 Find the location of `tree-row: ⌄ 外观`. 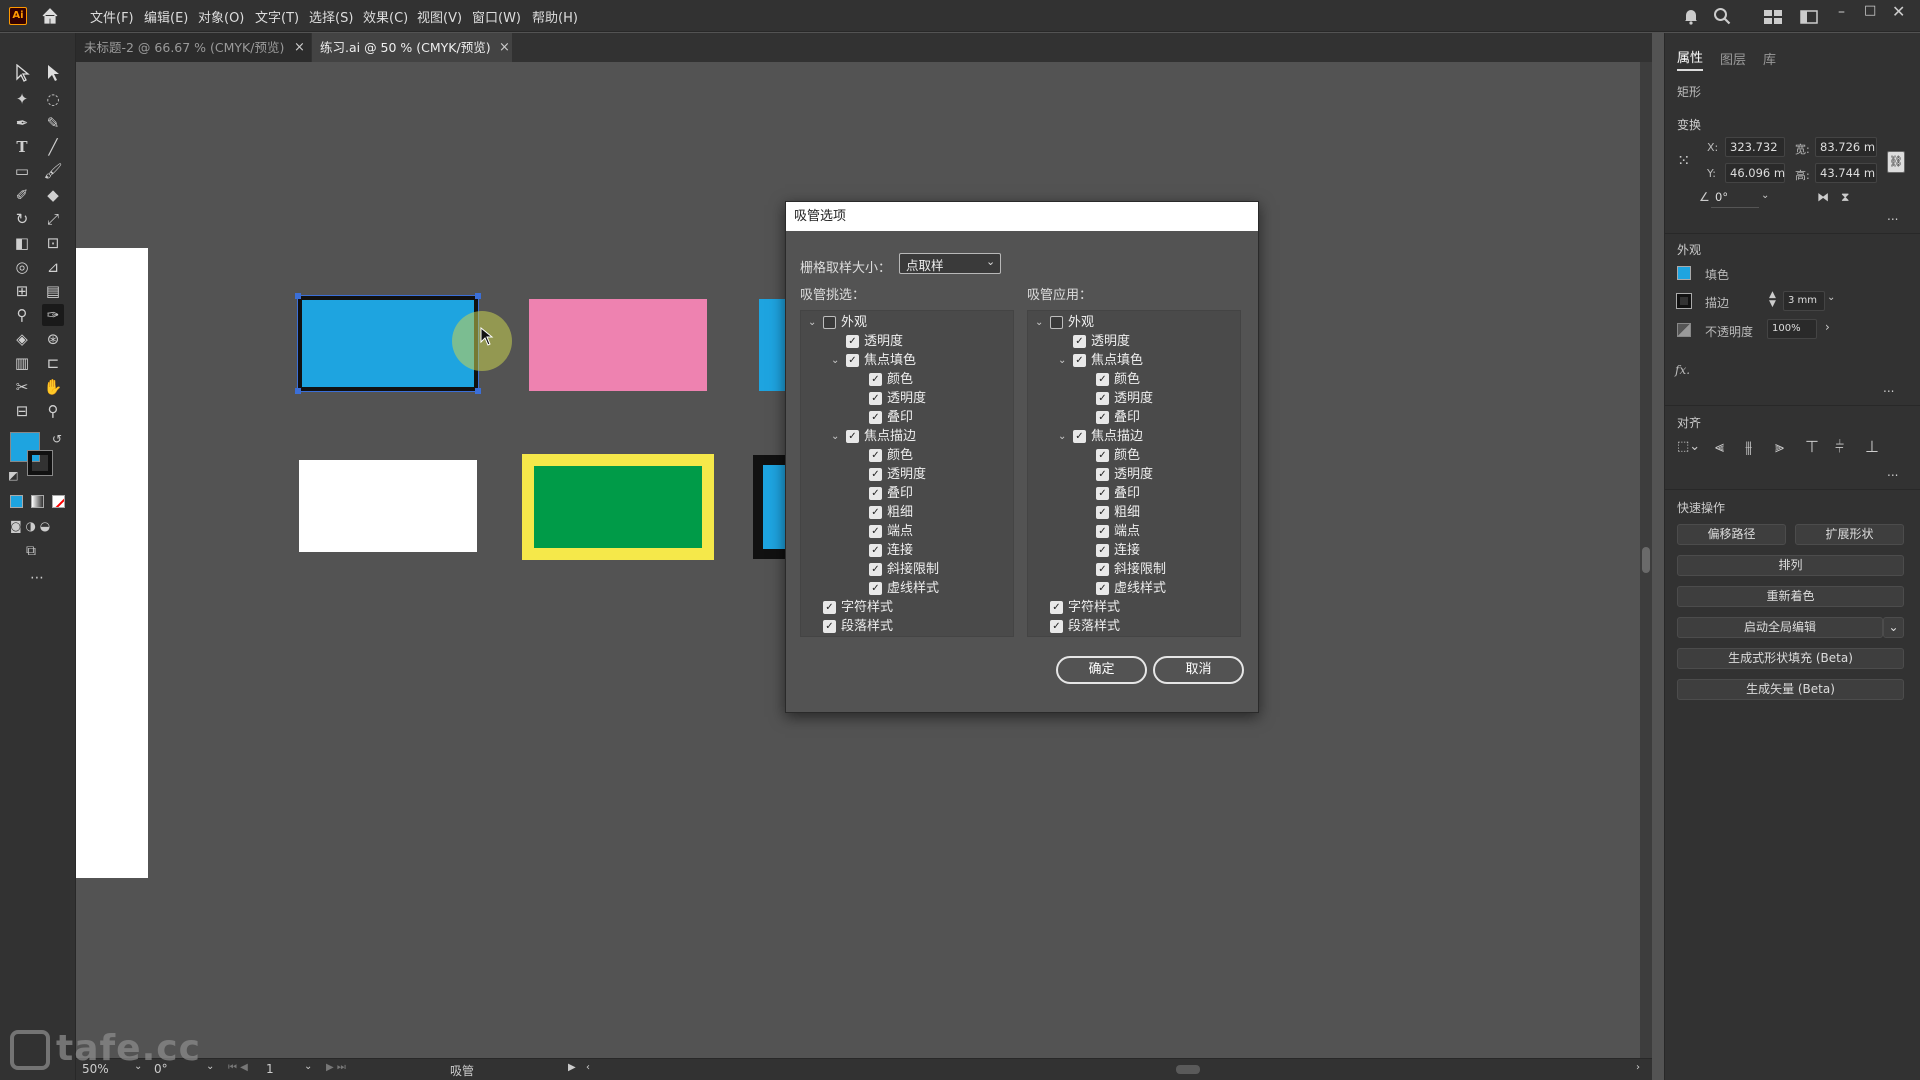

tree-row: ⌄ 外观 is located at coordinates (907, 322).